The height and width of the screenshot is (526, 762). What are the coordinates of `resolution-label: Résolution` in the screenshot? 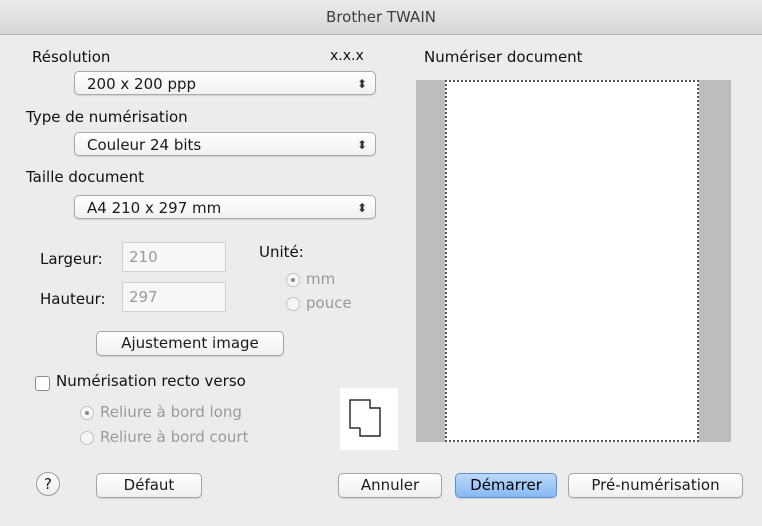 It's located at (71, 57).